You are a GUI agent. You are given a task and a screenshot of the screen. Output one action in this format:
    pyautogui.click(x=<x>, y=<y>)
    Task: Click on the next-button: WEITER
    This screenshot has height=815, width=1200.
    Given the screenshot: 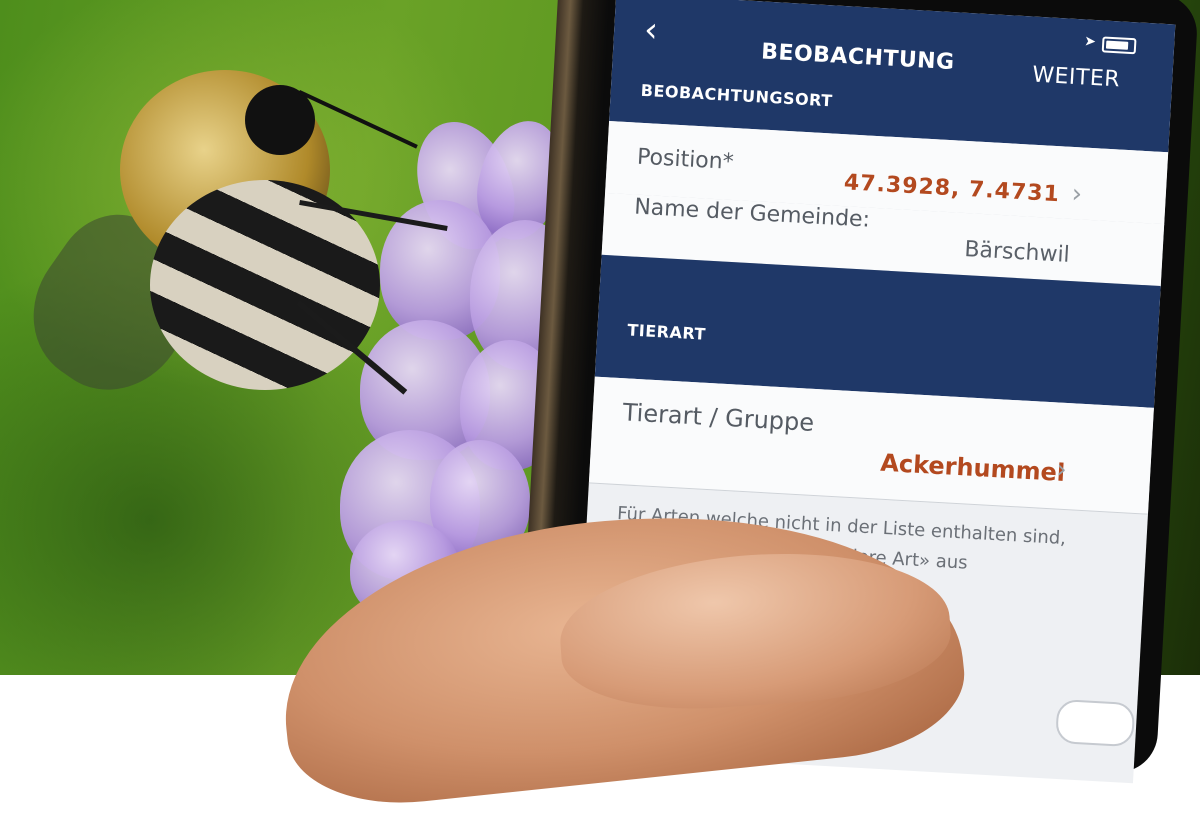 What is the action you would take?
    pyautogui.click(x=1076, y=78)
    